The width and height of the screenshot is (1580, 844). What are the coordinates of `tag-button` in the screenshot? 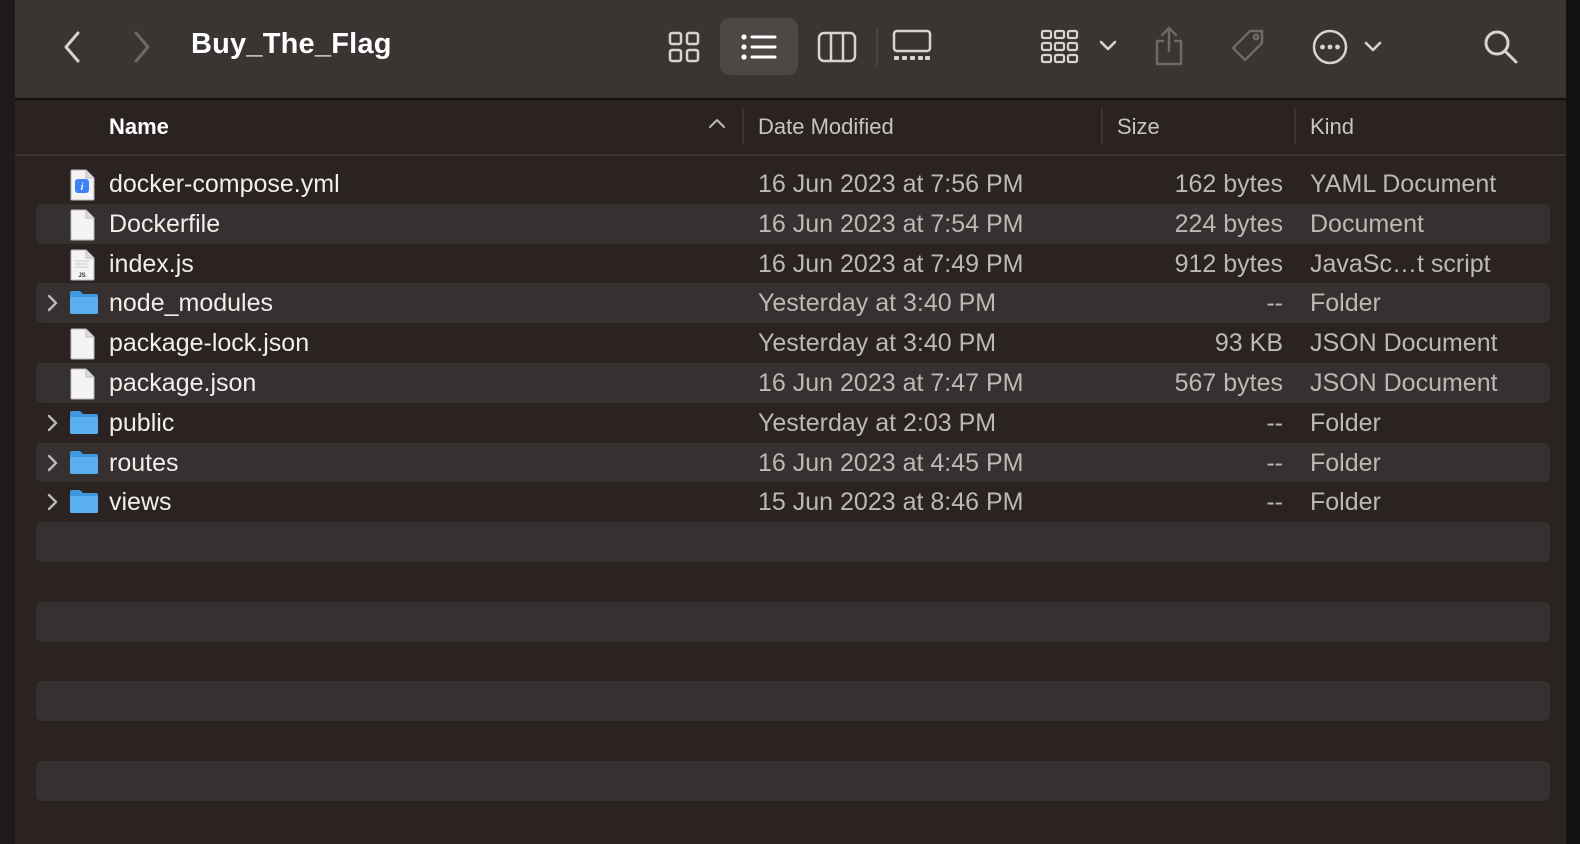 It's located at (1248, 47).